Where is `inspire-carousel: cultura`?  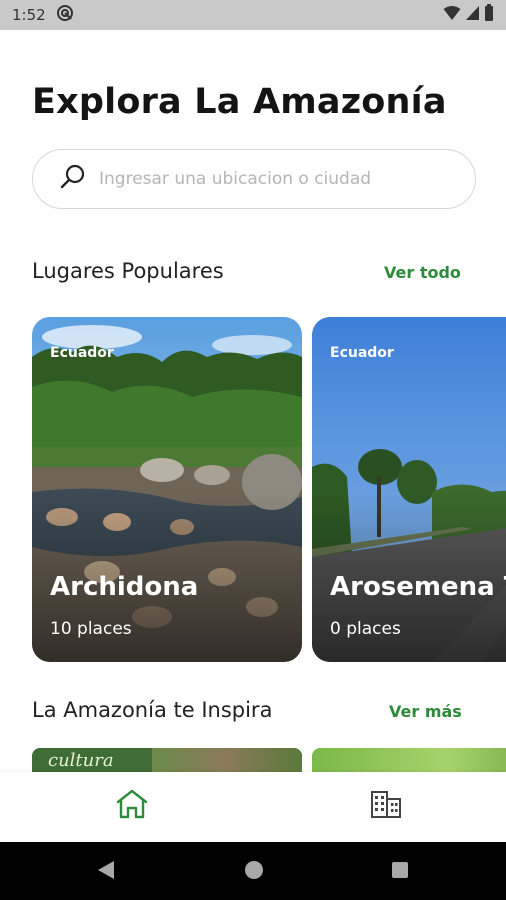 inspire-carousel: cultura is located at coordinates (269, 760).